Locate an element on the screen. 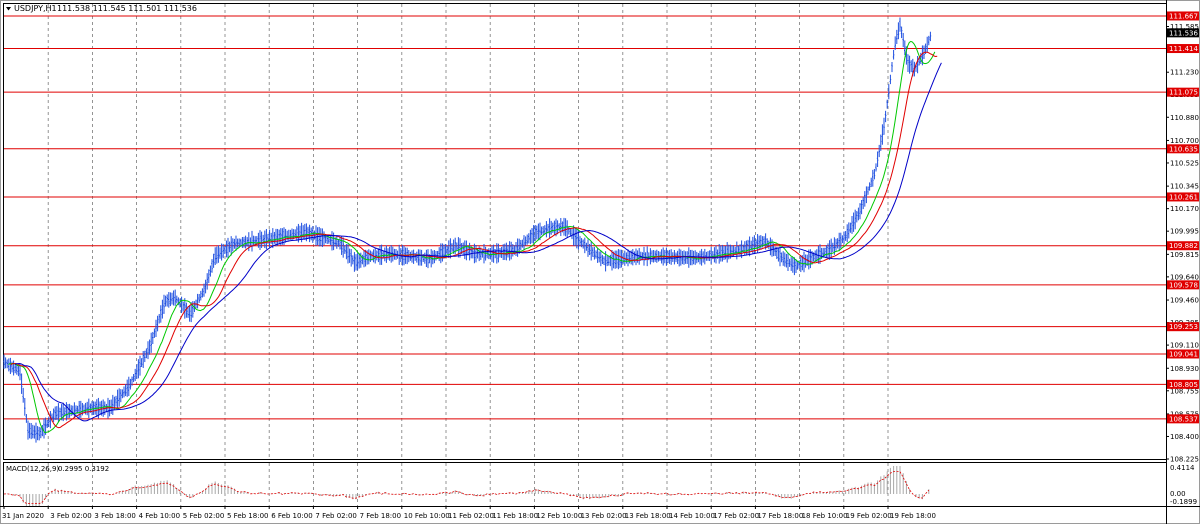  macd-axis-mid: 0.00 is located at coordinates (1178, 494).